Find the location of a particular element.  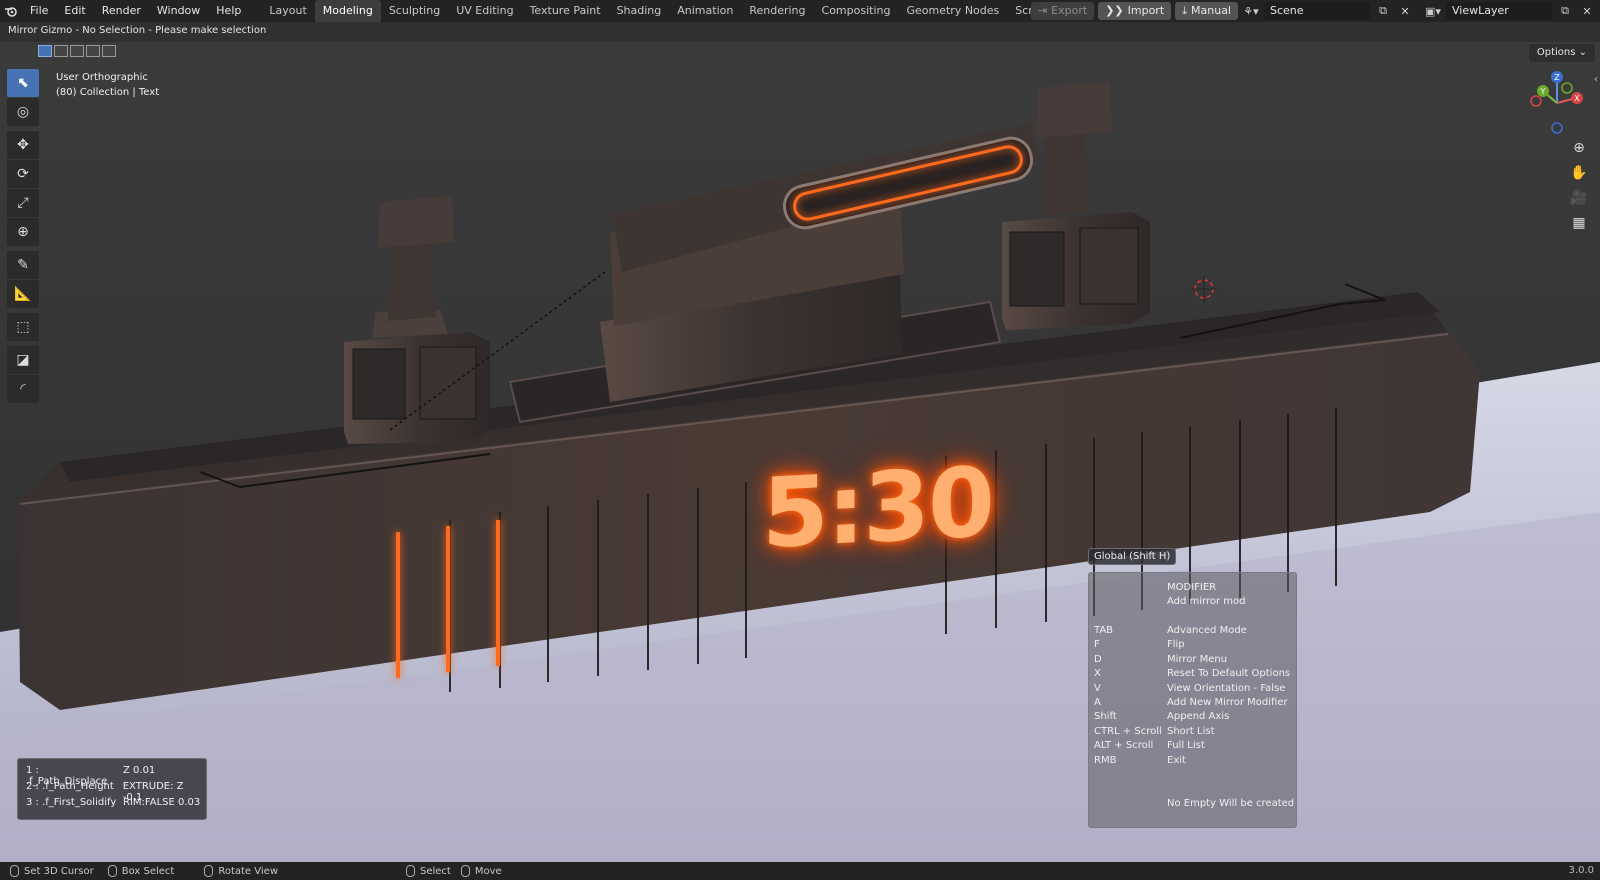

select-mode-buttons is located at coordinates (77, 51).